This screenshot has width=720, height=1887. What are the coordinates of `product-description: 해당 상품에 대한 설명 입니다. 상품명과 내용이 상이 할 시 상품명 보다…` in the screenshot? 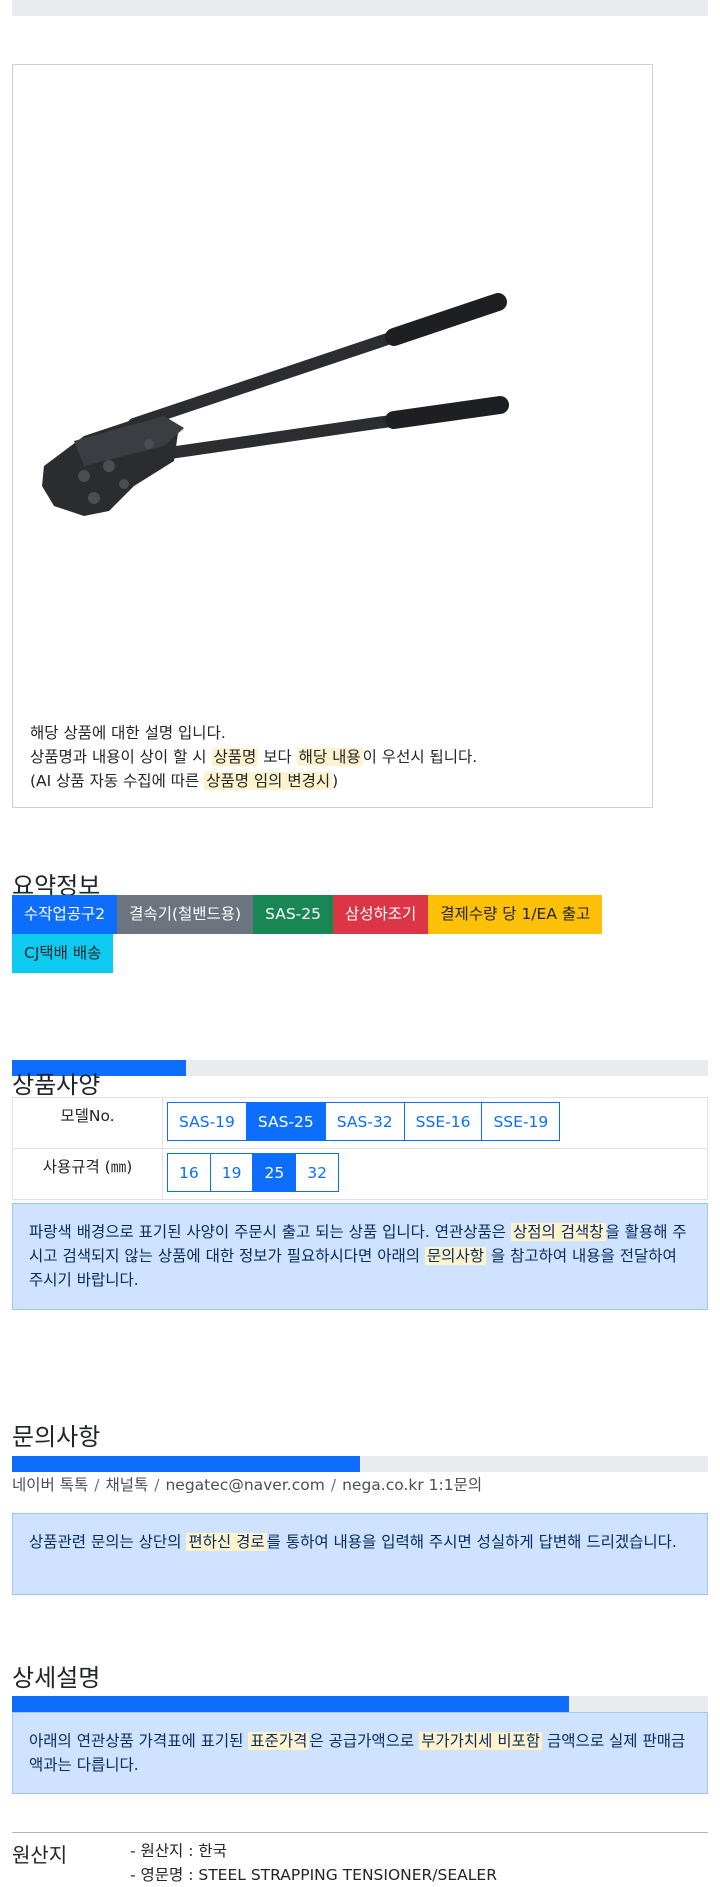 It's located at (253, 757).